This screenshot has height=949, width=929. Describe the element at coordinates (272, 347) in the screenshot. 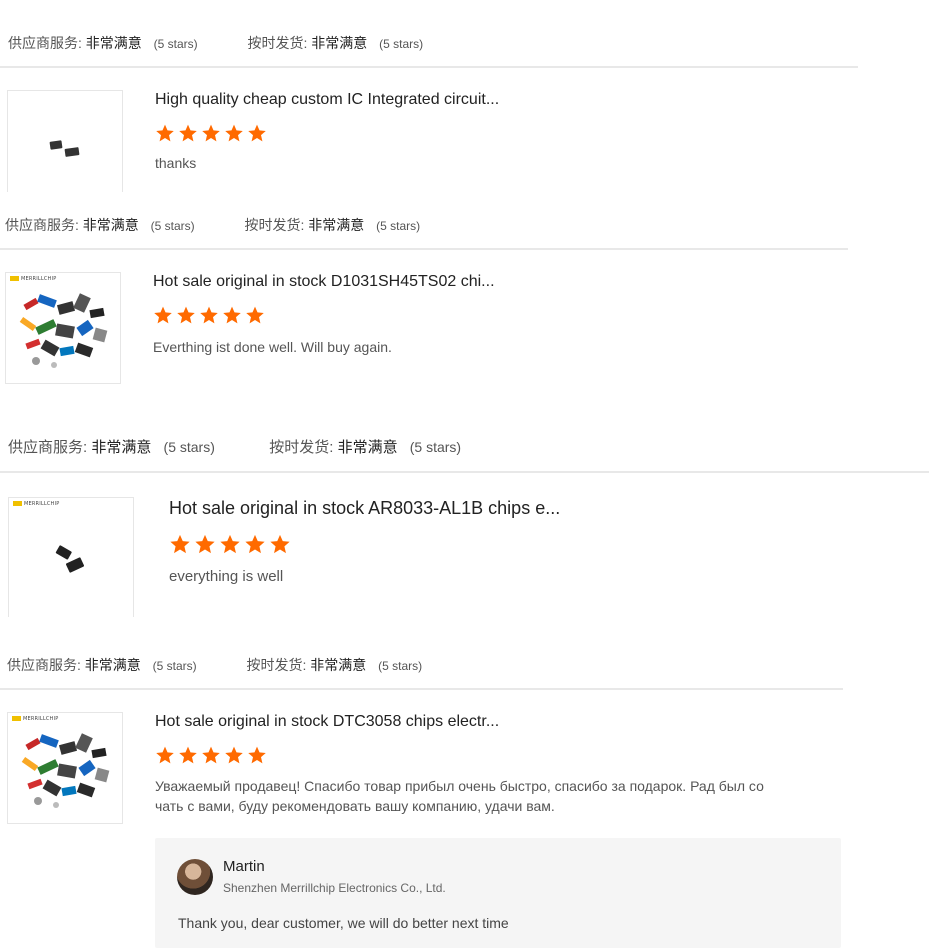

I see `review-comment: Everthing ist done well. Will buy again.` at that location.